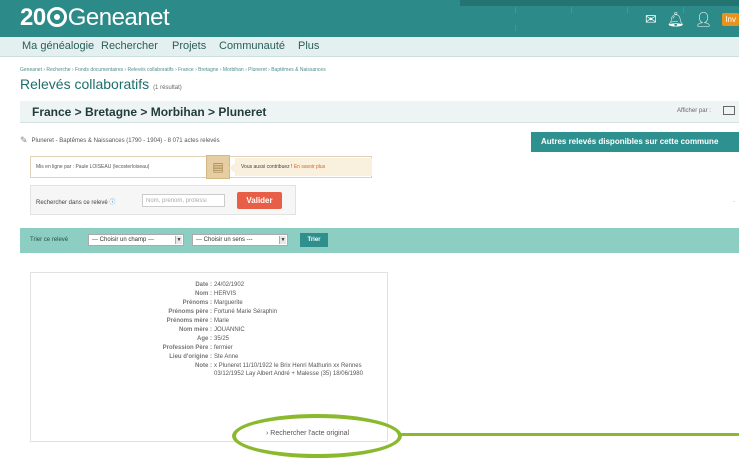 Image resolution: width=739 pixels, height=465 pixels. What do you see at coordinates (222, 339) in the screenshot?
I see `field-value: 35/25` at bounding box center [222, 339].